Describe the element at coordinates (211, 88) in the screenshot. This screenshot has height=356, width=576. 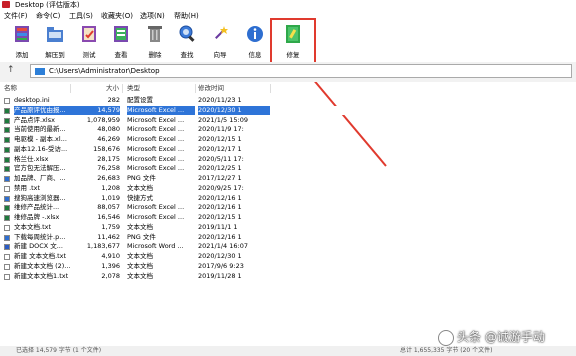
I see `column-modified: 修改时间` at that location.